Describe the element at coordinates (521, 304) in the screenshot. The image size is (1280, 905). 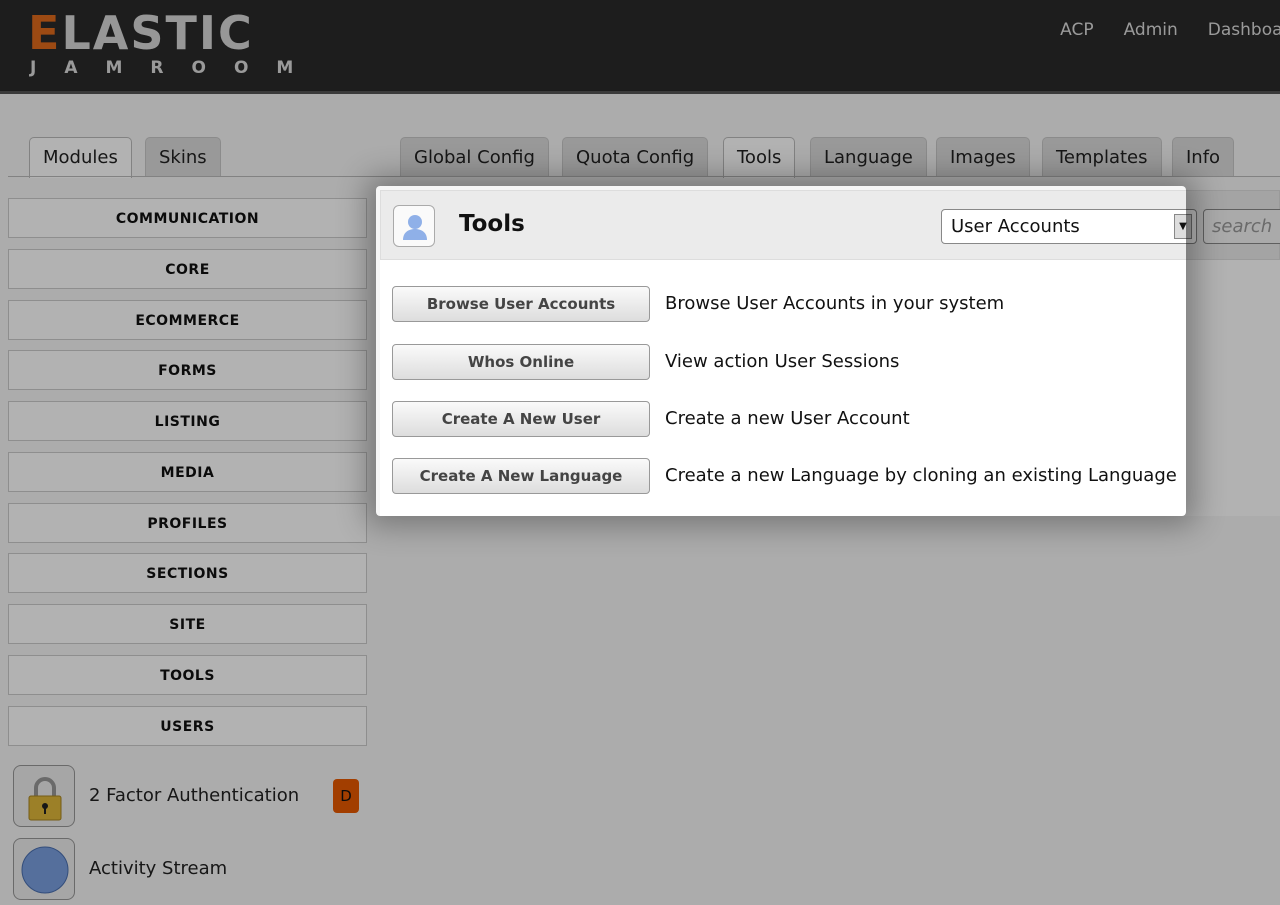
I see `browse-user-accounts-button: Browse User Accounts` at that location.